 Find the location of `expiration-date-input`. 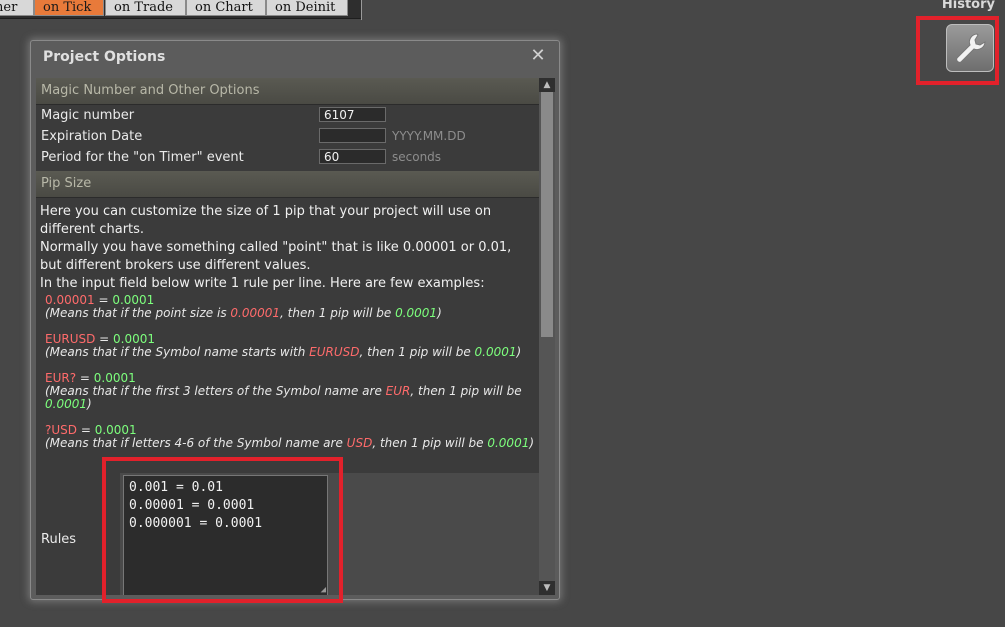

expiration-date-input is located at coordinates (352, 135).